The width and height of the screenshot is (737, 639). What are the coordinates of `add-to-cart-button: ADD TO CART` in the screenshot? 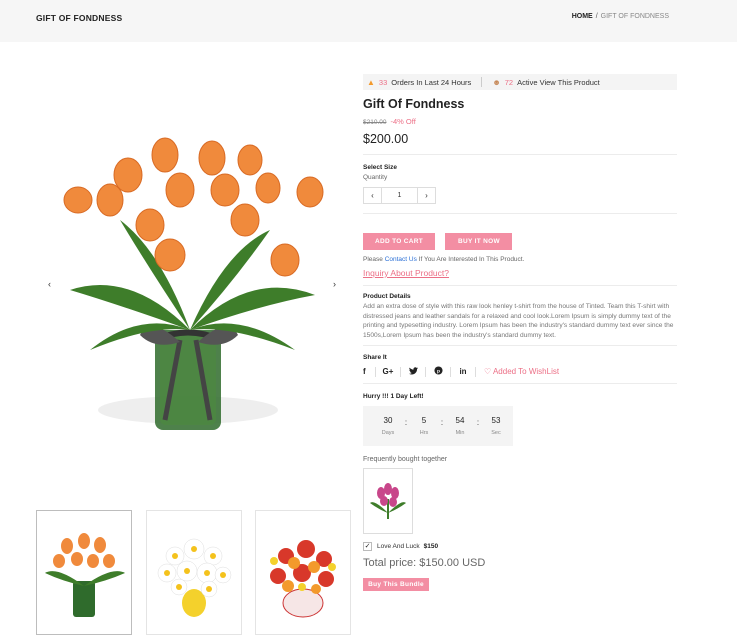 It's located at (399, 241).